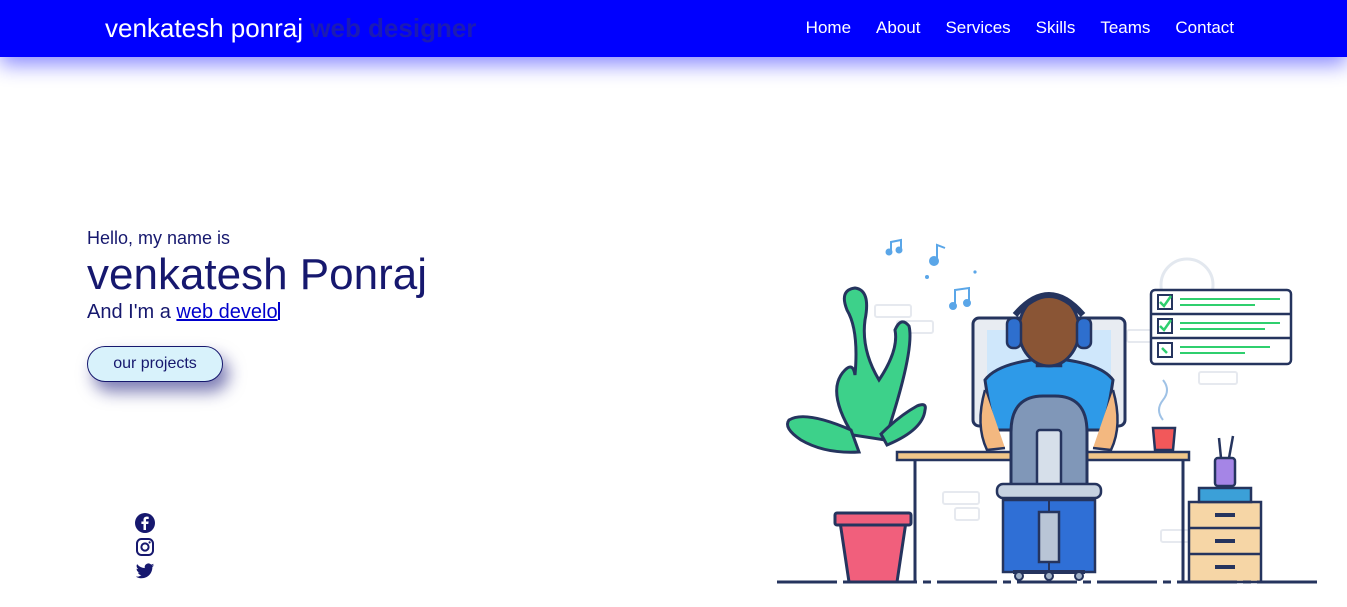 Image resolution: width=1347 pixels, height=607 pixels. Describe the element at coordinates (145, 571) in the screenshot. I see `twitter-icon` at that location.